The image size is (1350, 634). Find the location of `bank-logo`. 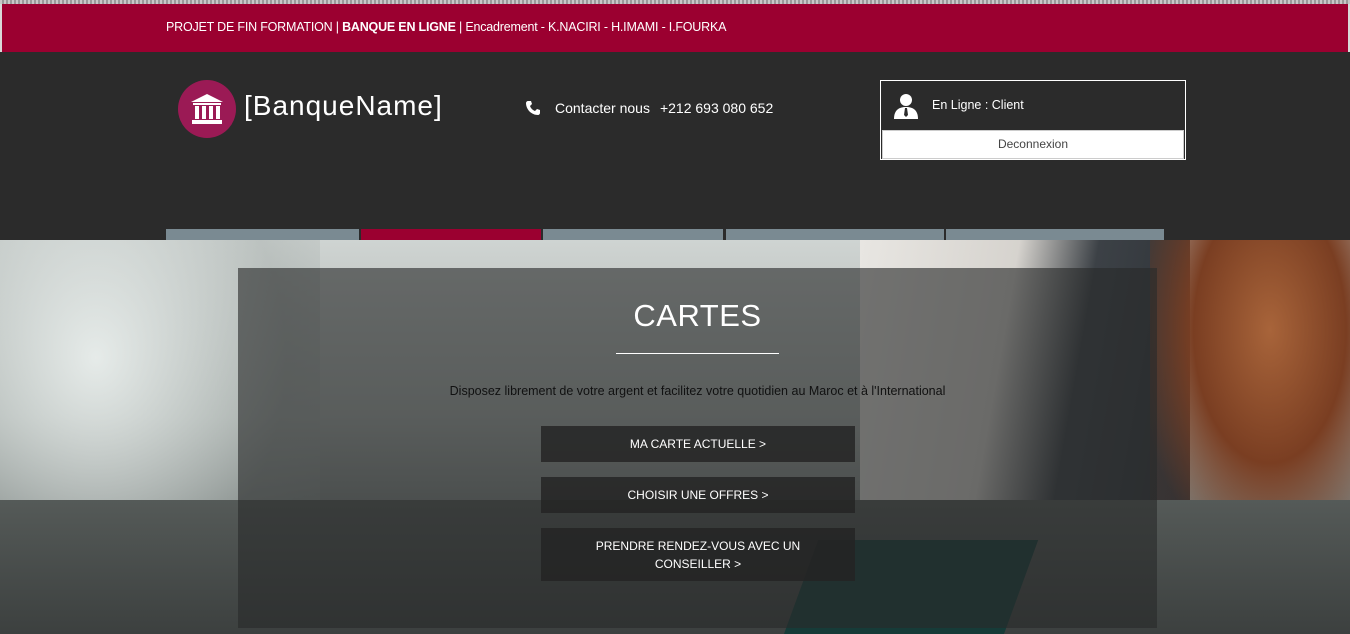

bank-logo is located at coordinates (207, 109).